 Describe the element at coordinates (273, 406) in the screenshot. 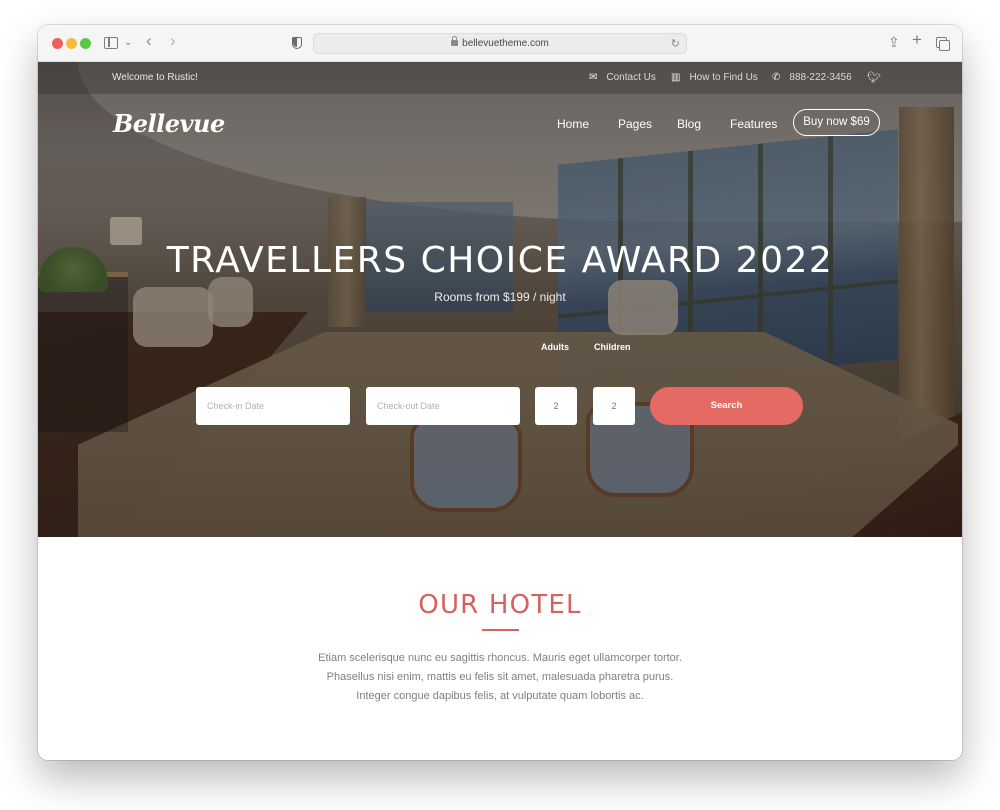

I see `check-in-date-input: Check-in Date` at that location.